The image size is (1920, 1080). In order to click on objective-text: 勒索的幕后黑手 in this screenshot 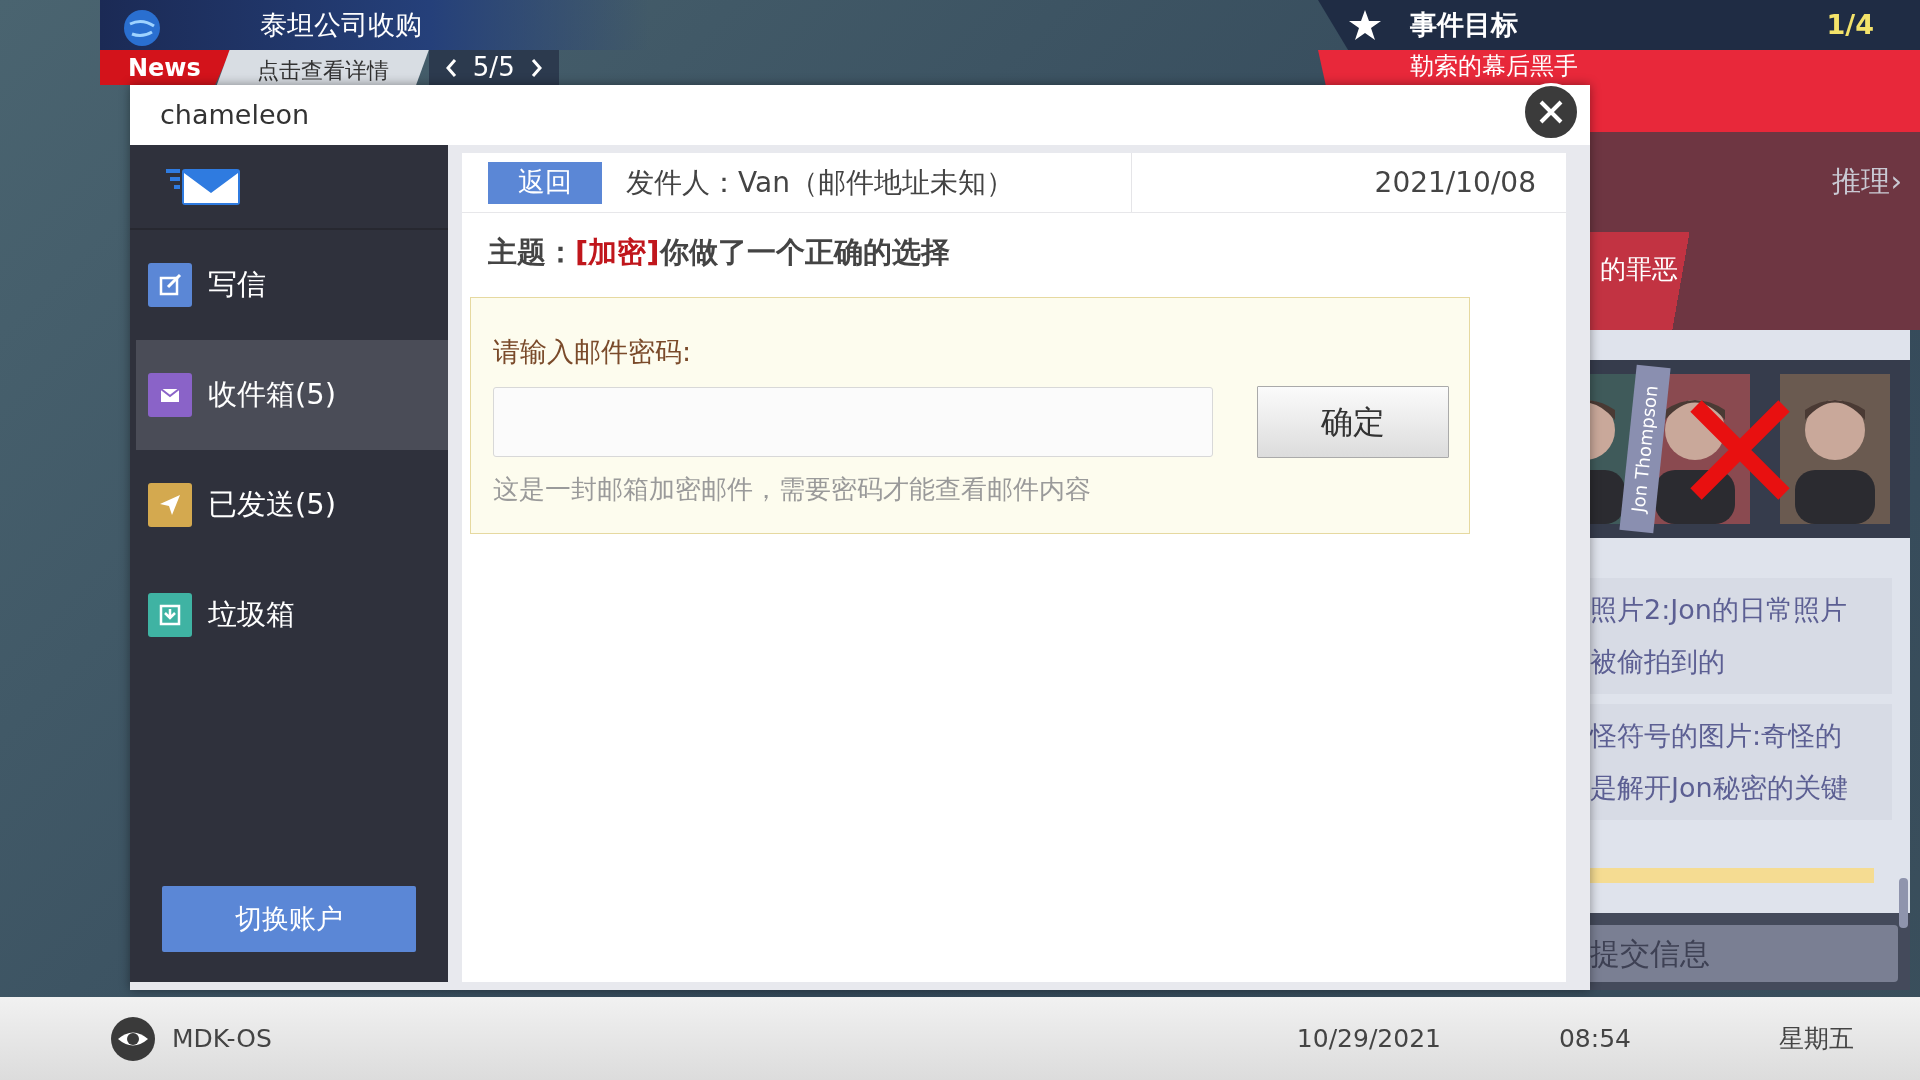, I will do `click(1494, 66)`.